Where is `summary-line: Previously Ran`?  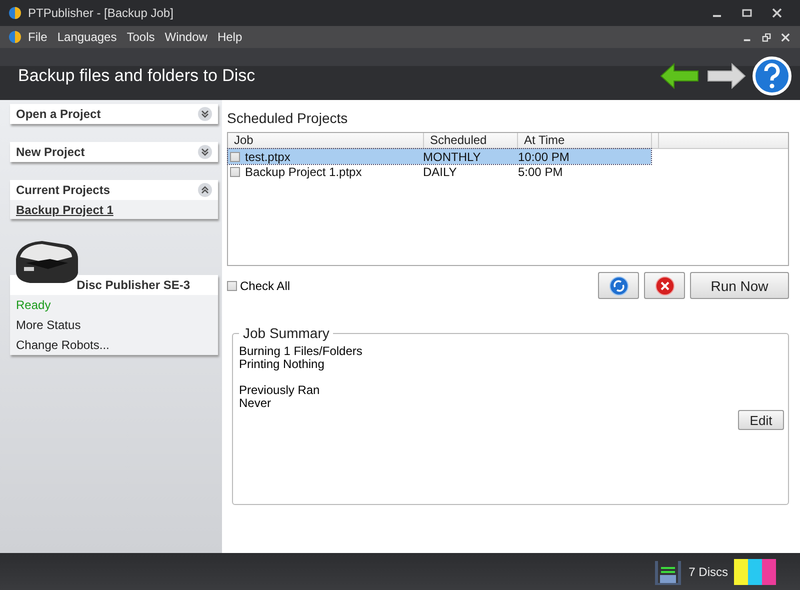 summary-line: Previously Ran is located at coordinates (280, 390).